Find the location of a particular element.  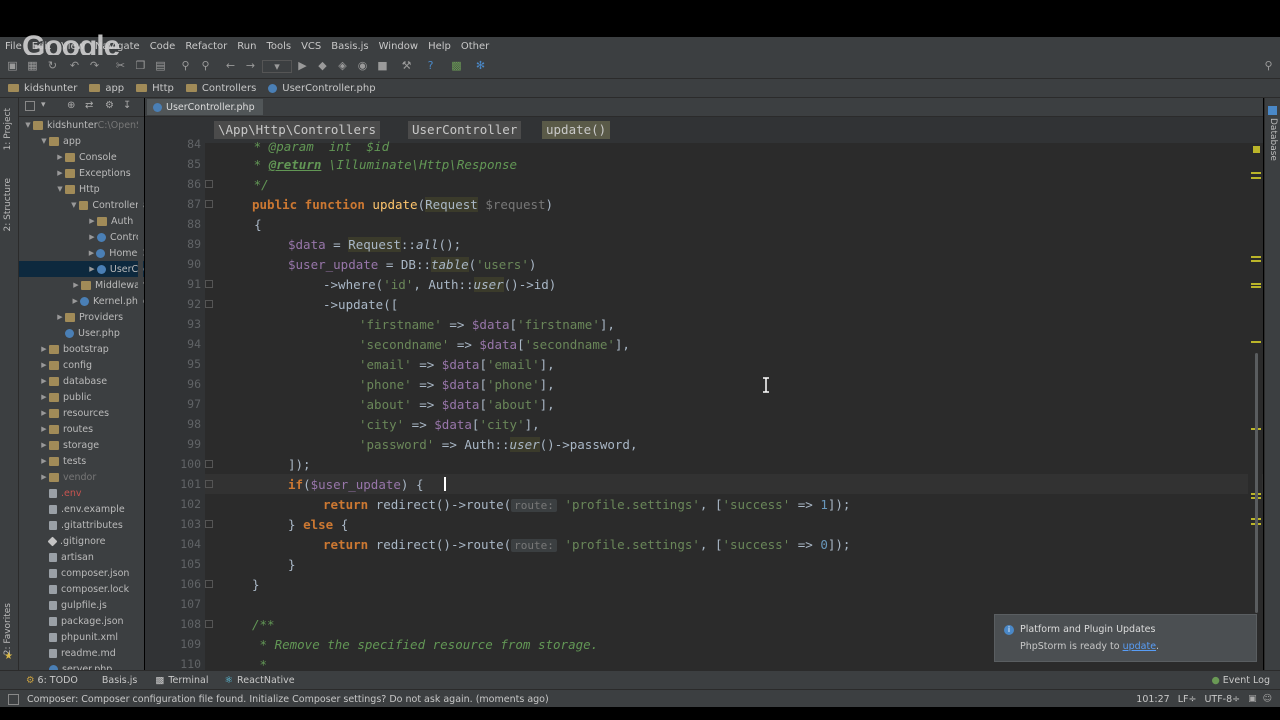

replace-icon: ⚲ is located at coordinates (205, 66).